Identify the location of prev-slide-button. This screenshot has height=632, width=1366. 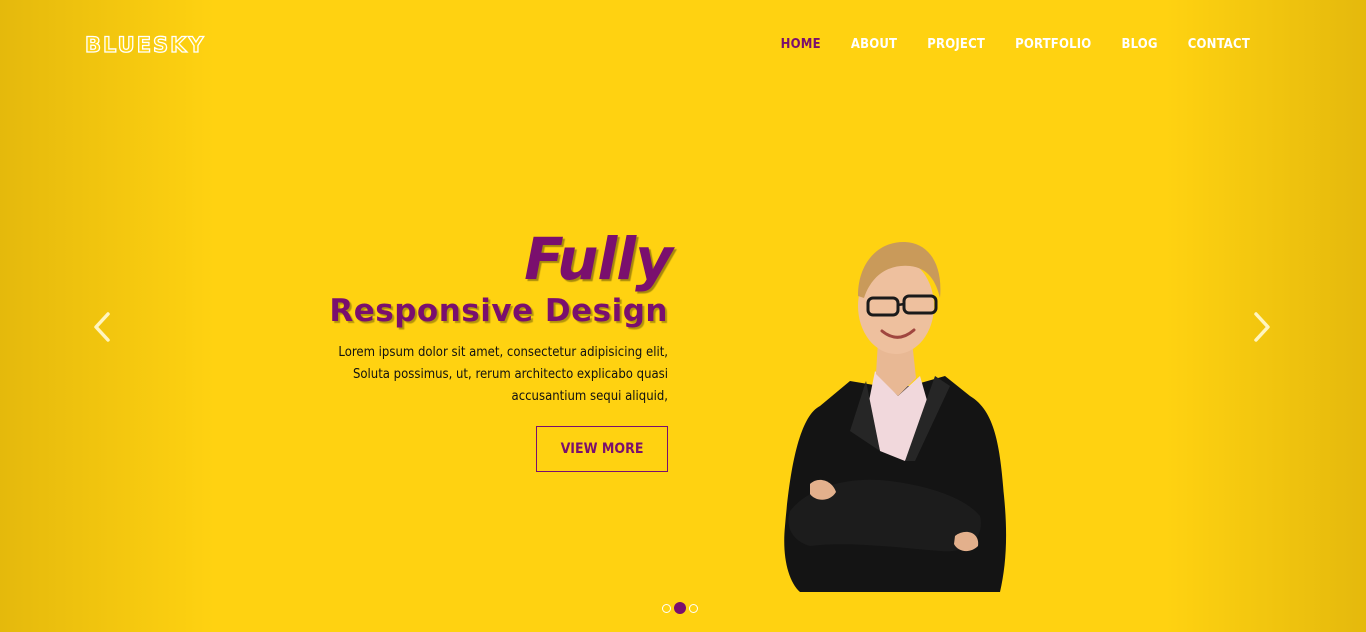
(102, 327).